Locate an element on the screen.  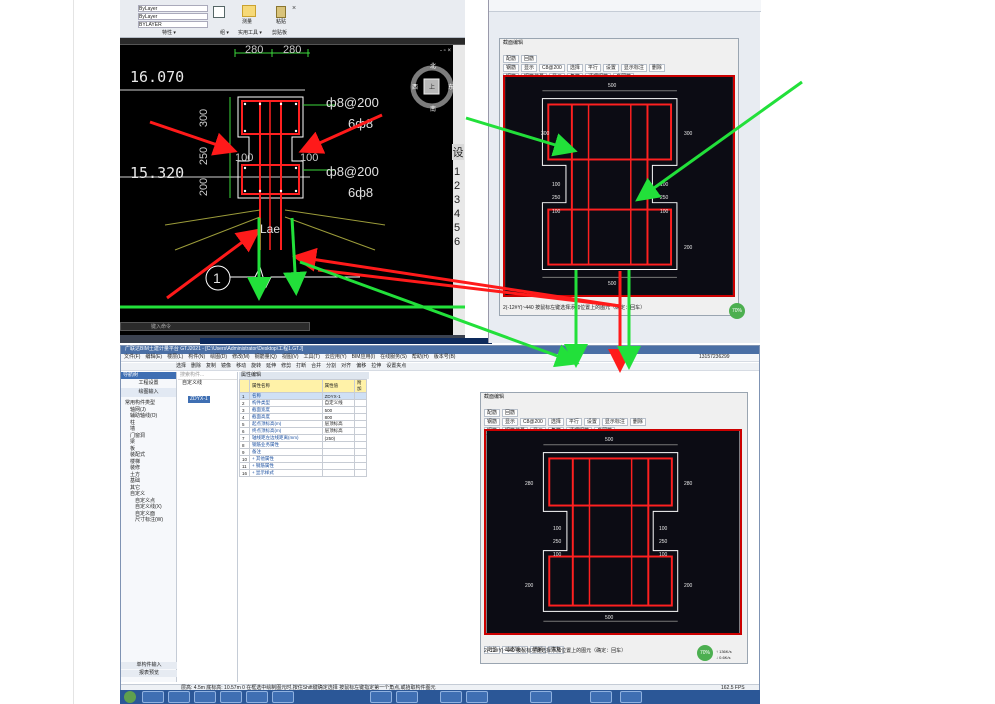
menu-edit: 编辑(E) is located at coordinates (153, 357).